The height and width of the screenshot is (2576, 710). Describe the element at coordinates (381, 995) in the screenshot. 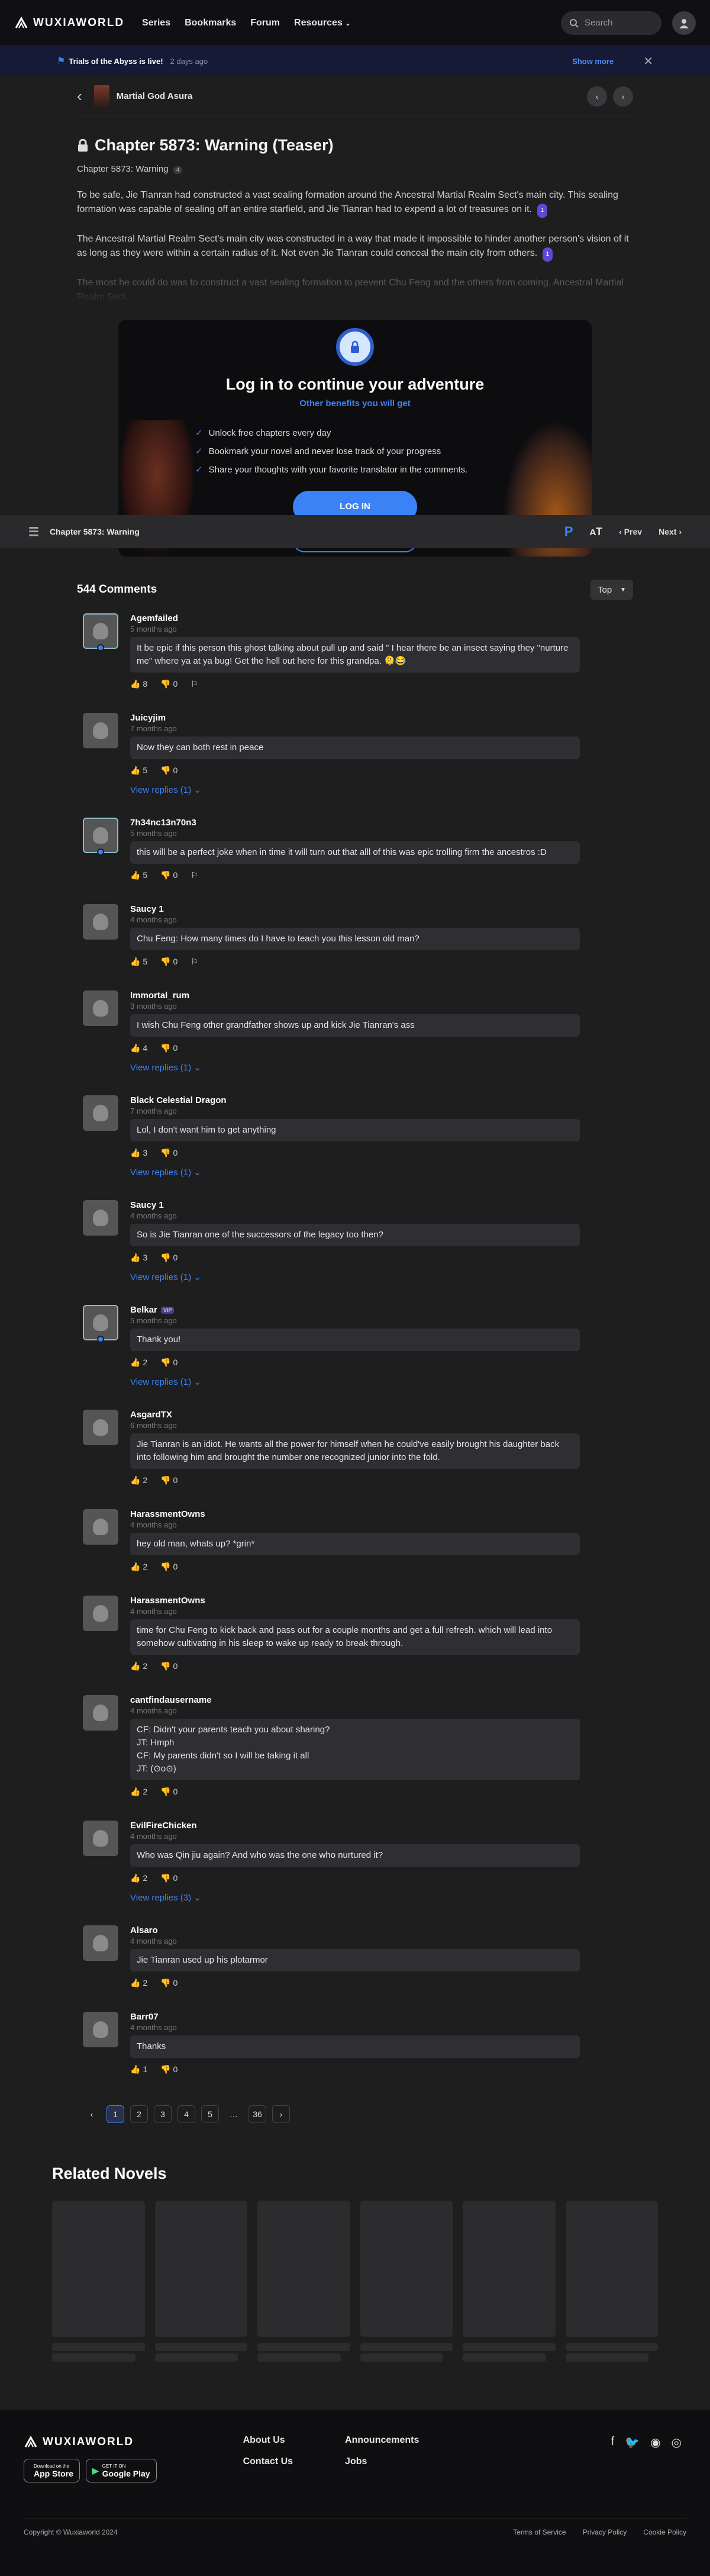

I see `comment-username: Immortal_rum` at that location.